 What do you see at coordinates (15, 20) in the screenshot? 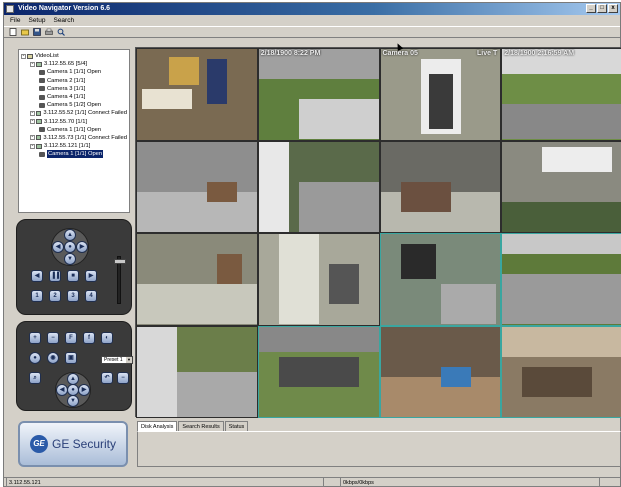
I see `menu-file: File` at bounding box center [15, 20].